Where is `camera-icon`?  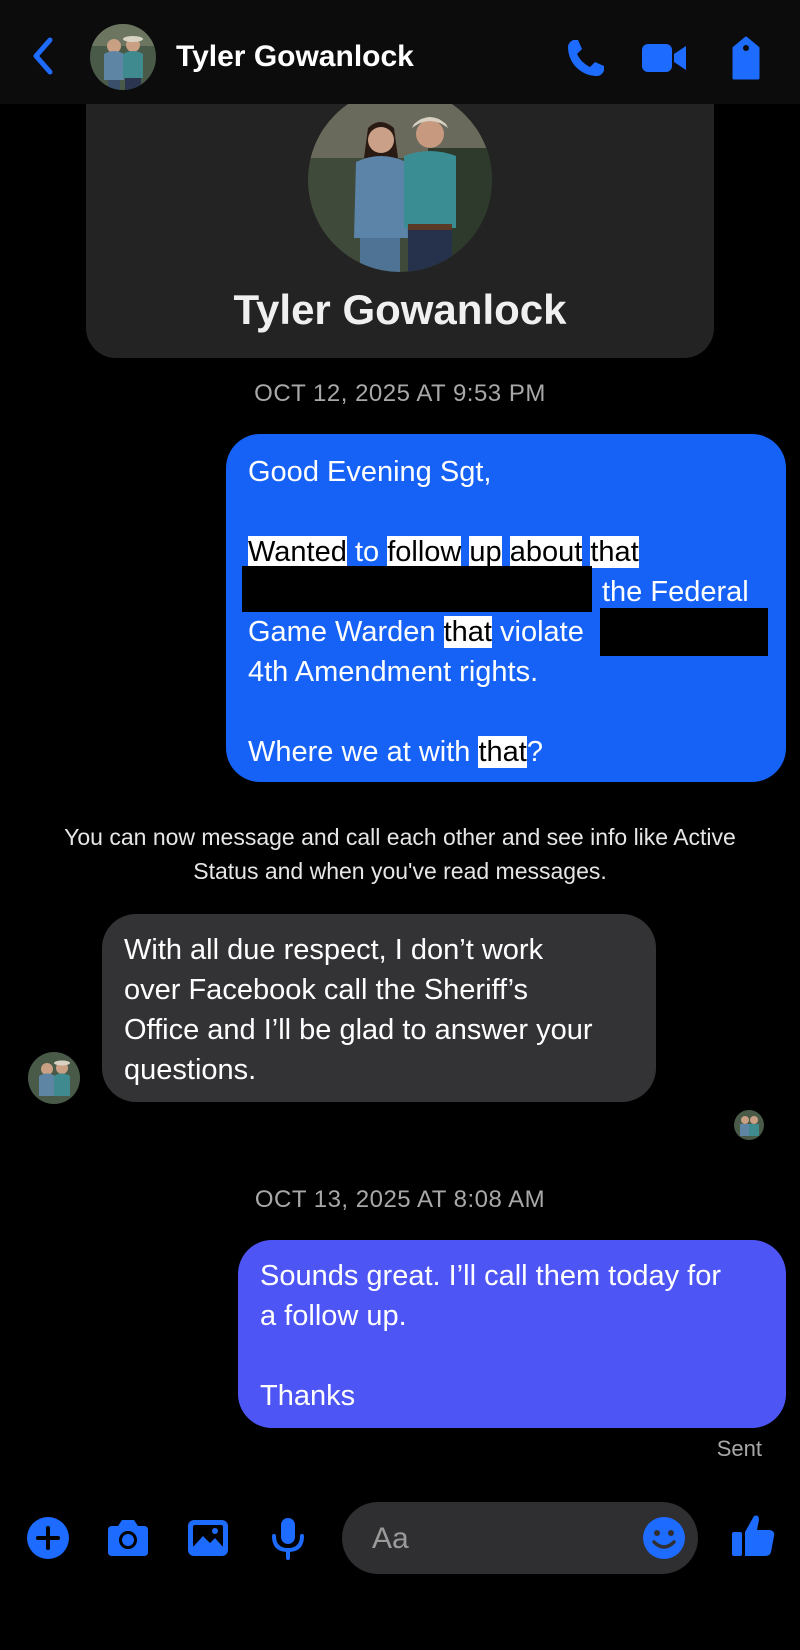
camera-icon is located at coordinates (128, 1538).